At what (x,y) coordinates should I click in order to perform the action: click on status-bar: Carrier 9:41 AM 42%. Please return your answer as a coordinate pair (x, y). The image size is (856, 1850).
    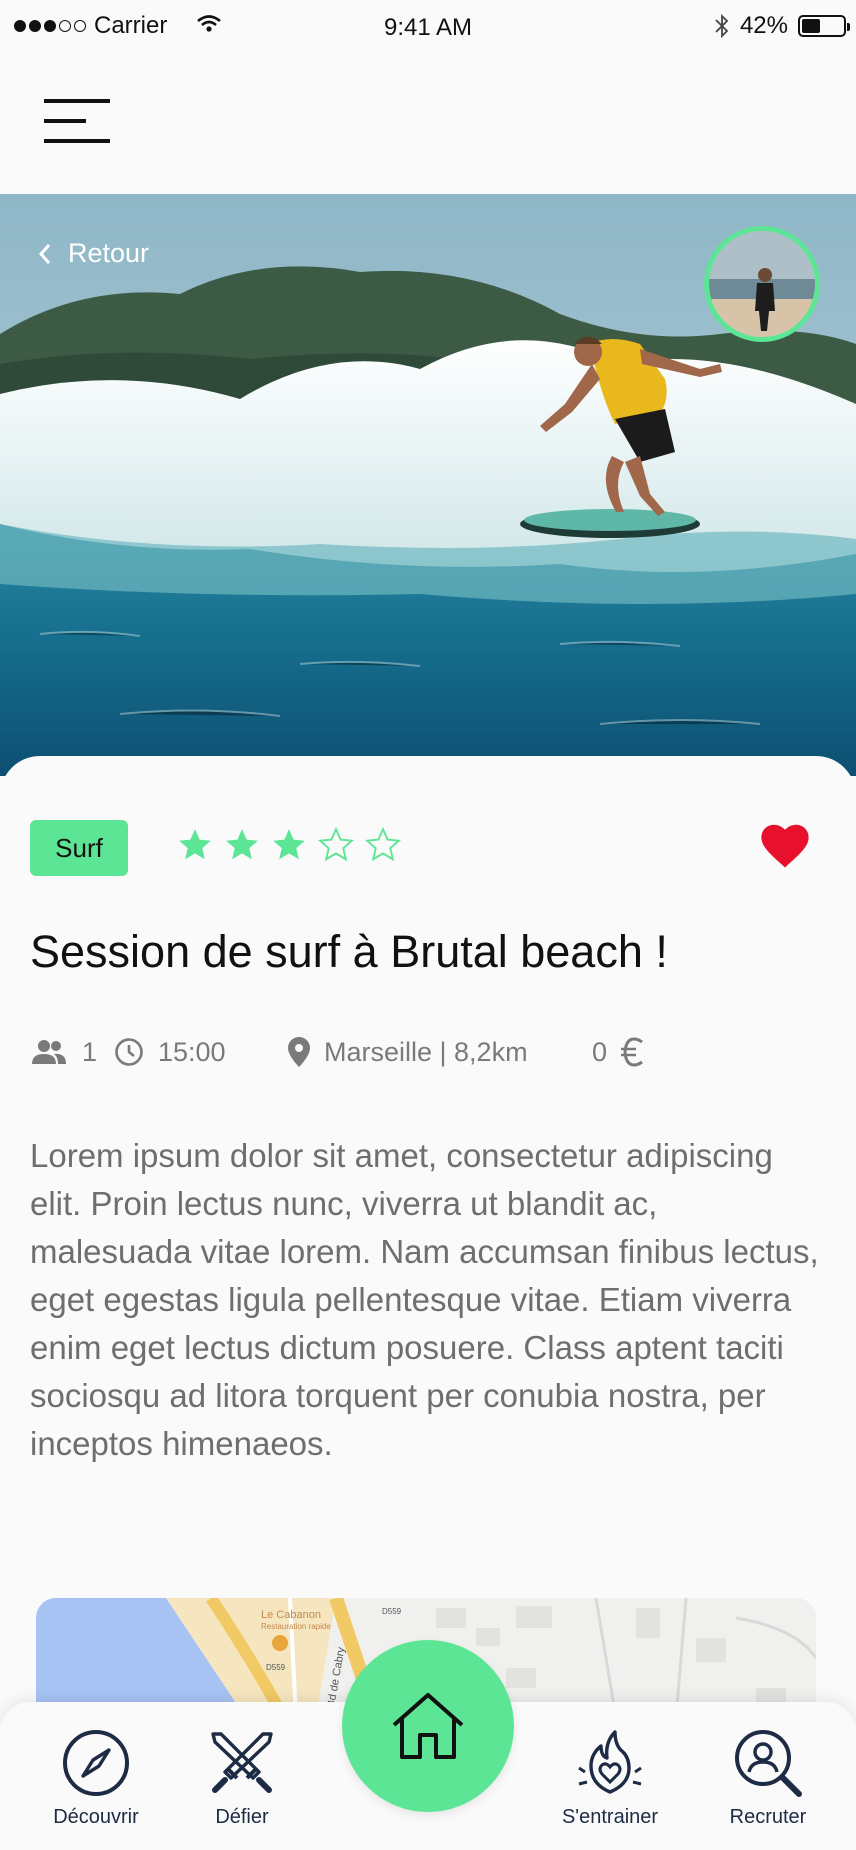
    Looking at the image, I should click on (428, 27).